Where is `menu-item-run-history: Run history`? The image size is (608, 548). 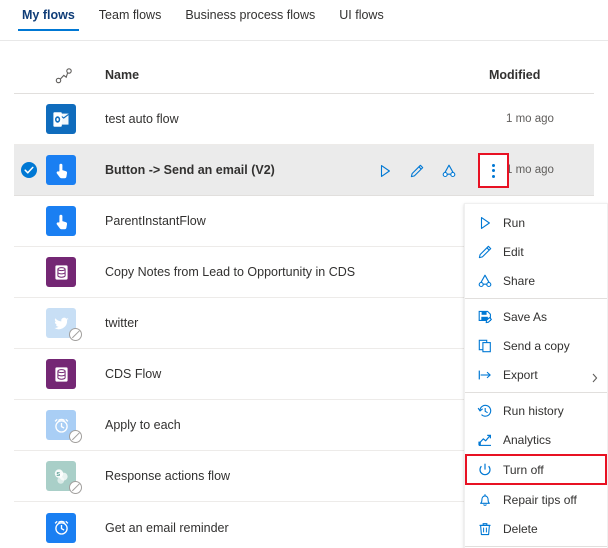 menu-item-run-history: Run history is located at coordinates (536, 410).